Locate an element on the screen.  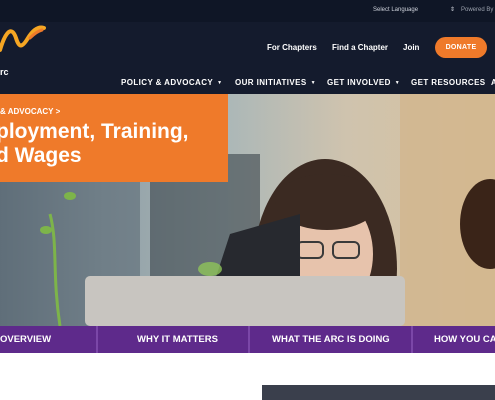
nav-label: POLICY & ADVOCACY is located at coordinates (167, 82).